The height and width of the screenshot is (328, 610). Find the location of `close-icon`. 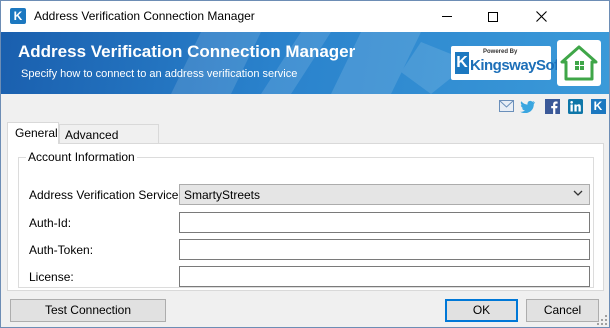

close-icon is located at coordinates (541, 16).